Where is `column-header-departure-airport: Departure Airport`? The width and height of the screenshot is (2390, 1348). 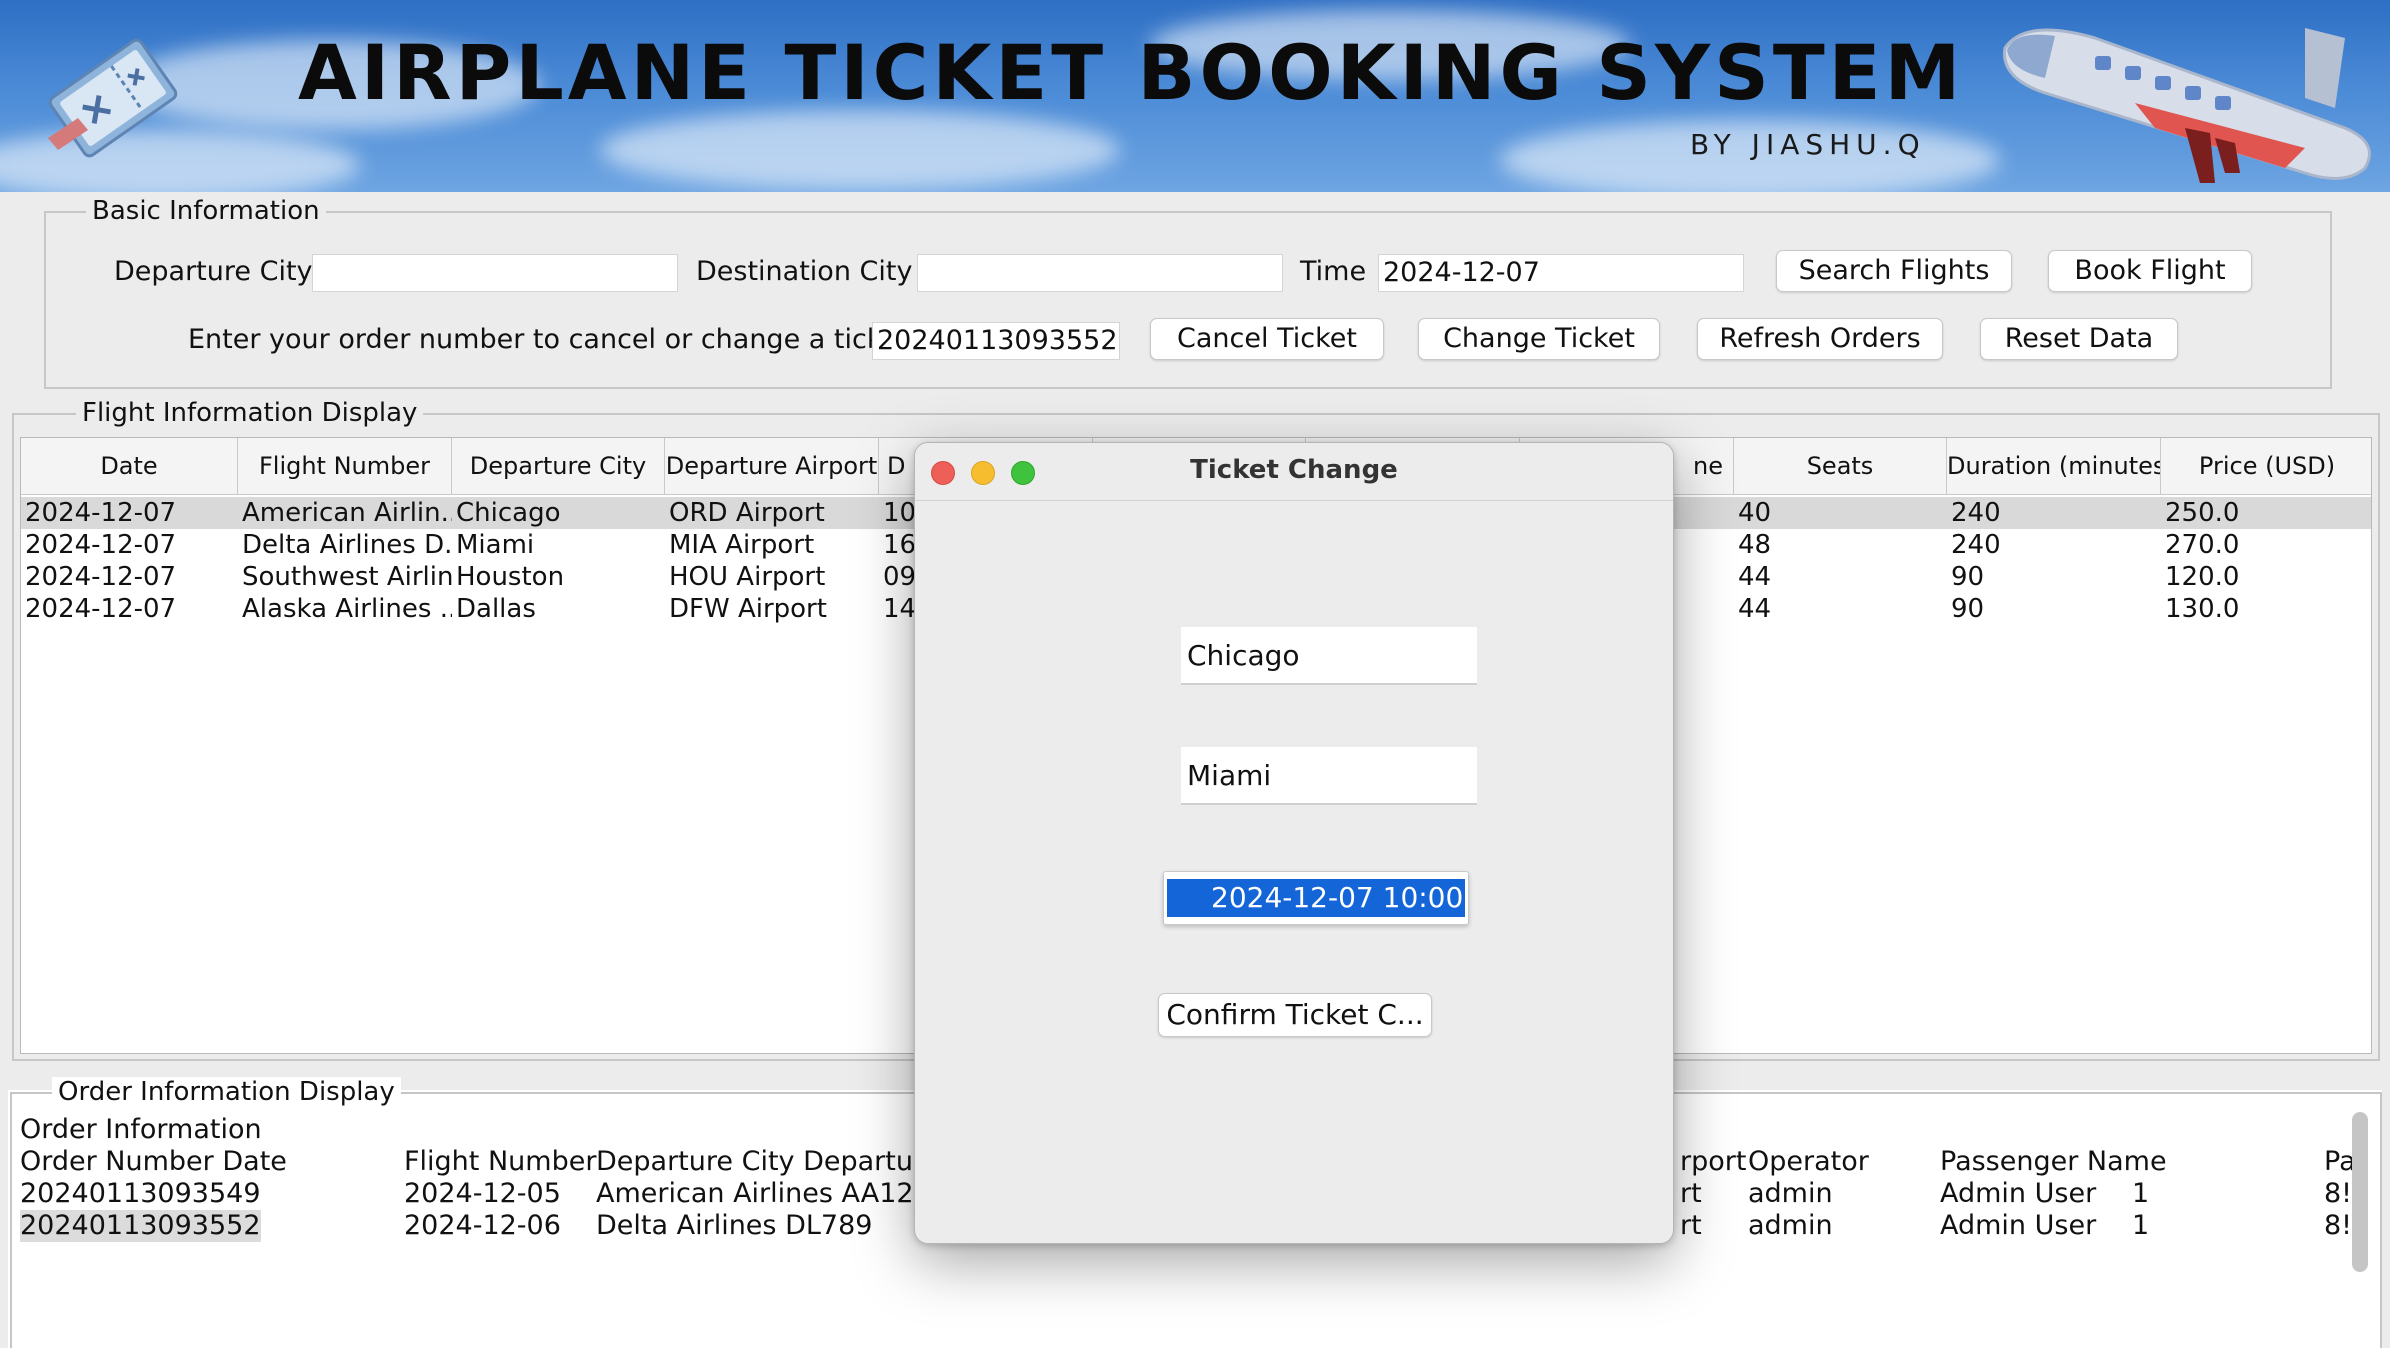
column-header-departure-airport: Departure Airport is located at coordinates (772, 466).